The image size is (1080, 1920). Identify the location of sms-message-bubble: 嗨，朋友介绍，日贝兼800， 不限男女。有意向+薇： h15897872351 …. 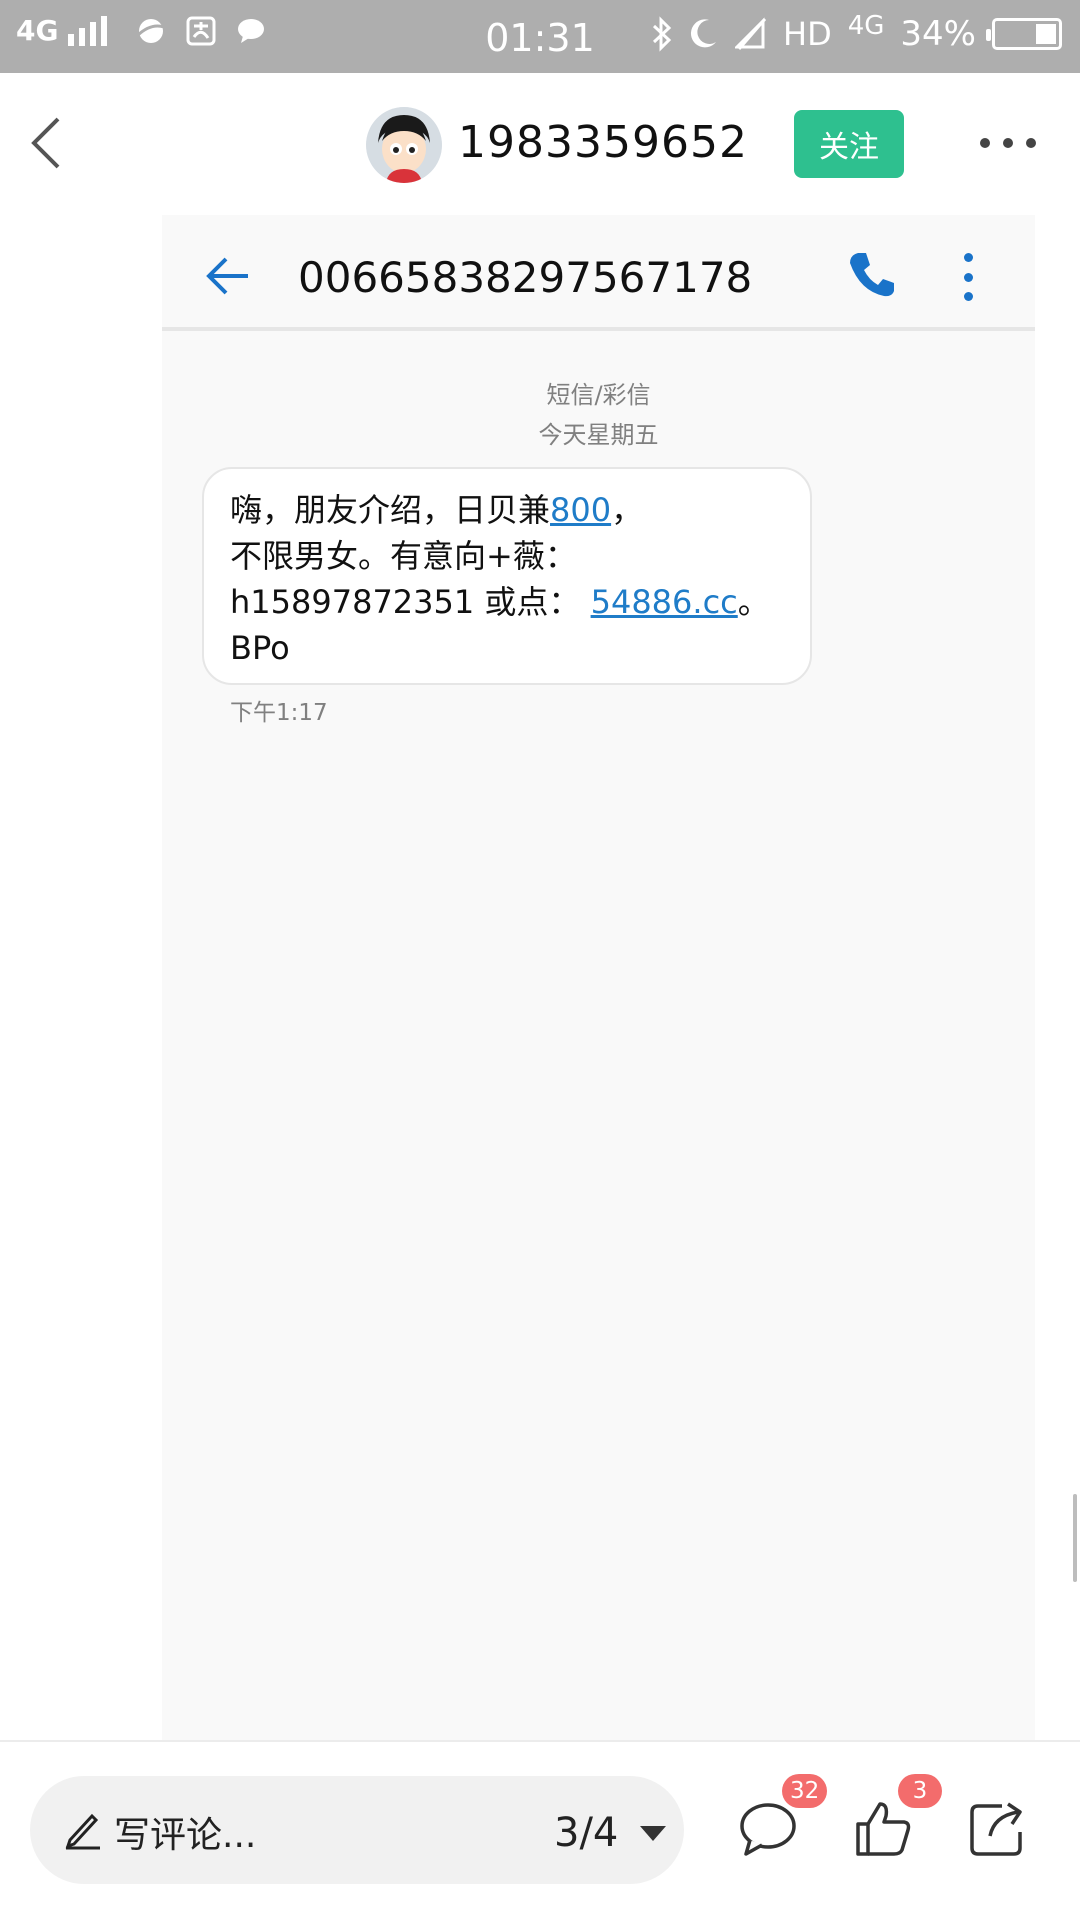
(507, 576).